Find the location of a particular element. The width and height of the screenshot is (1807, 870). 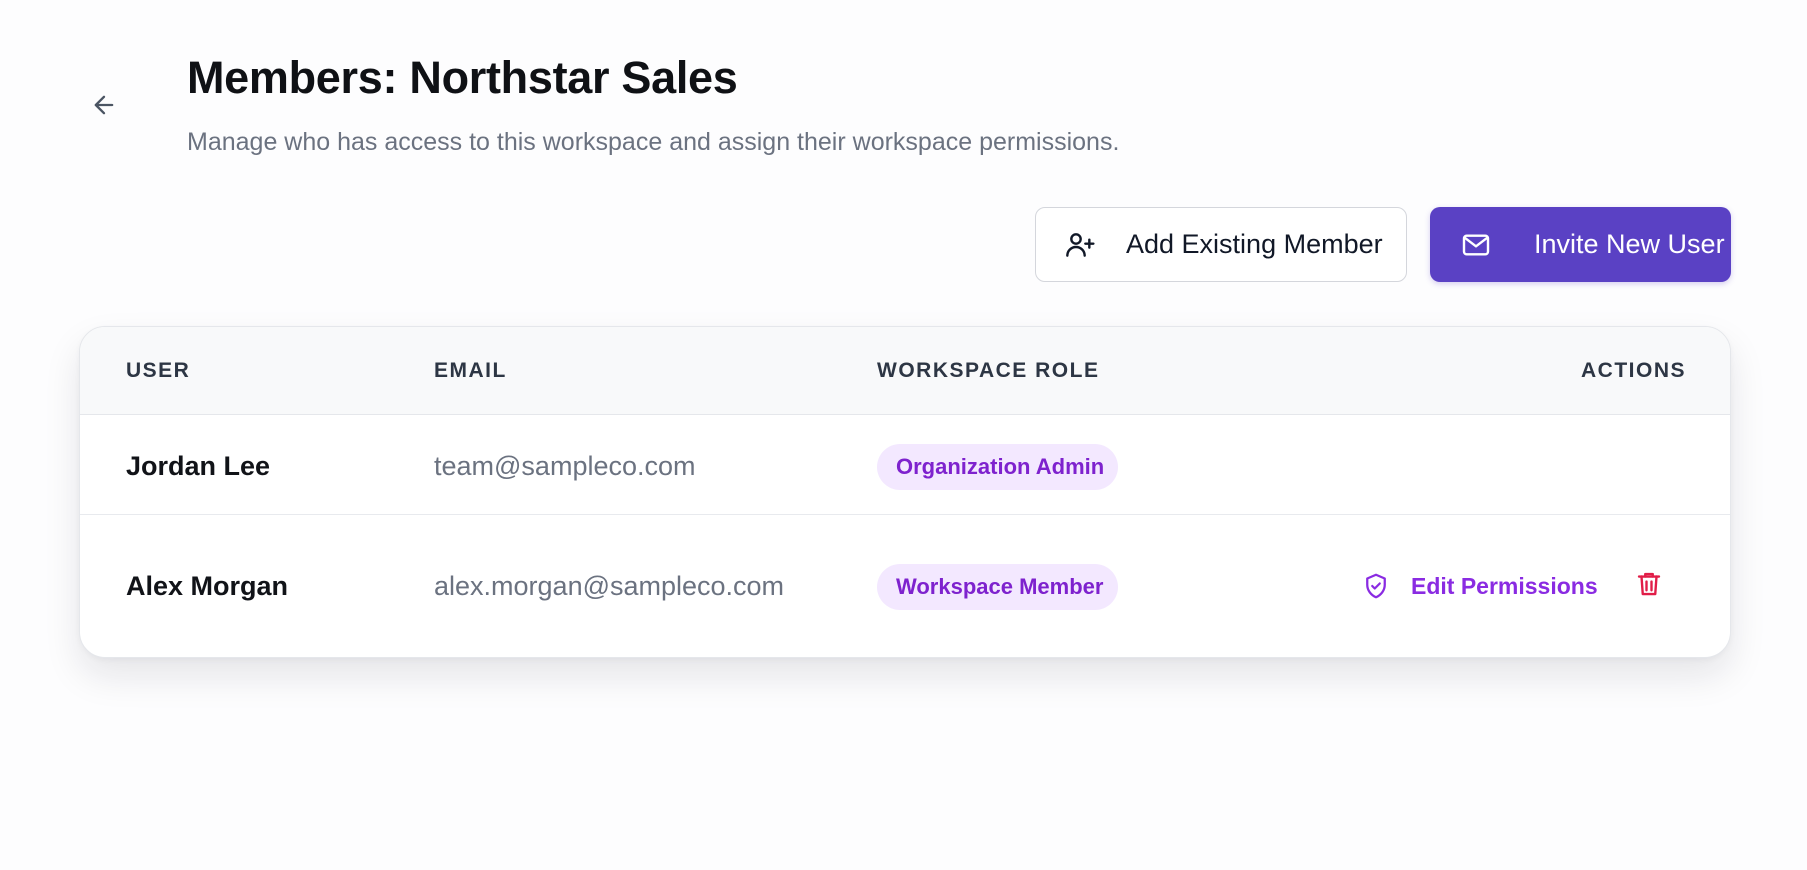

member-email: team@sampleco.com is located at coordinates (565, 466).